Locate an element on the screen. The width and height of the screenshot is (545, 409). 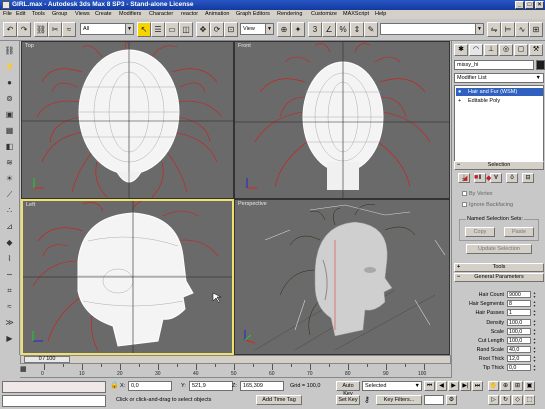
snap-toggle-icon: 3 is located at coordinates (315, 29).